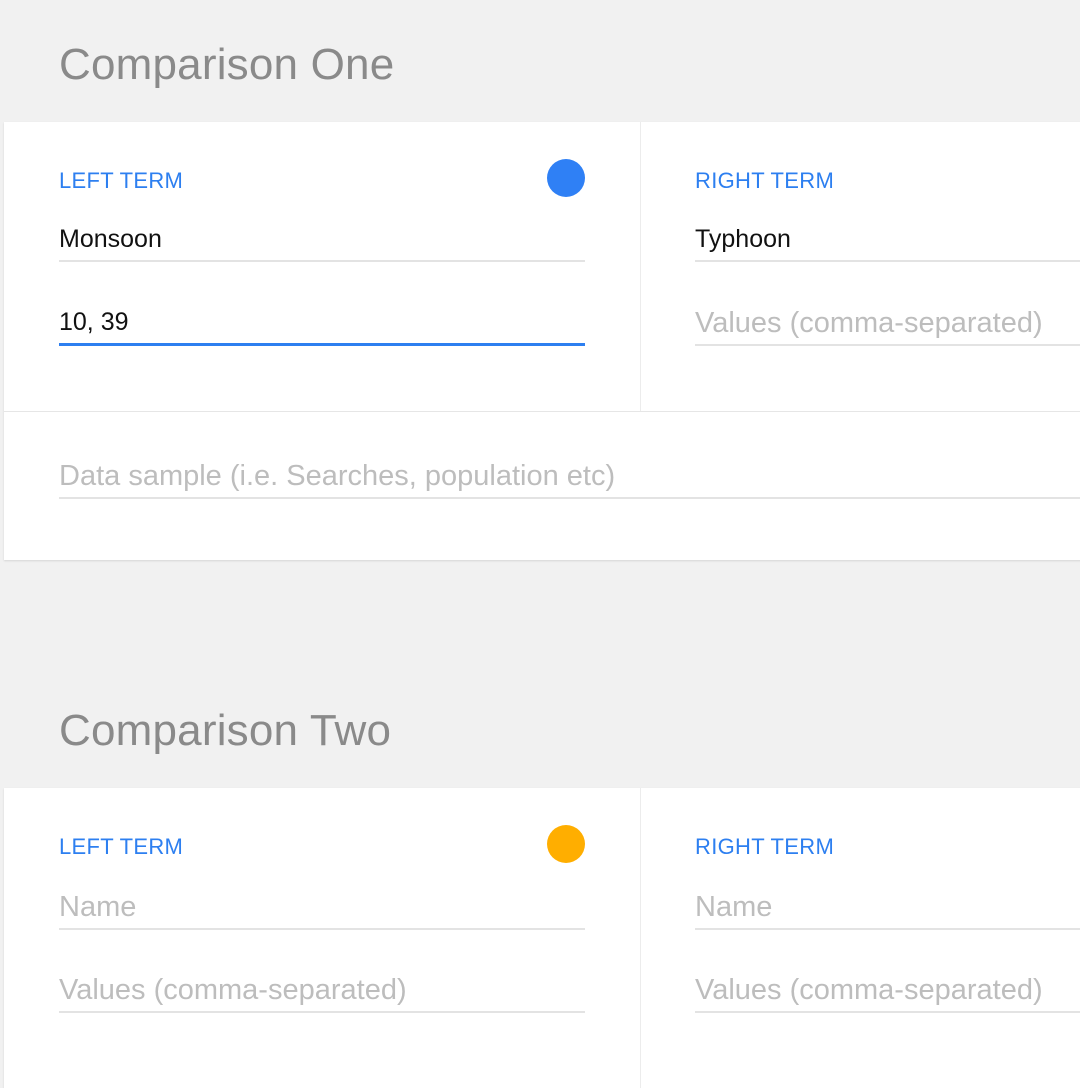 The image size is (1080, 1088). I want to click on comparison-one-title: Comparison One, so click(227, 64).